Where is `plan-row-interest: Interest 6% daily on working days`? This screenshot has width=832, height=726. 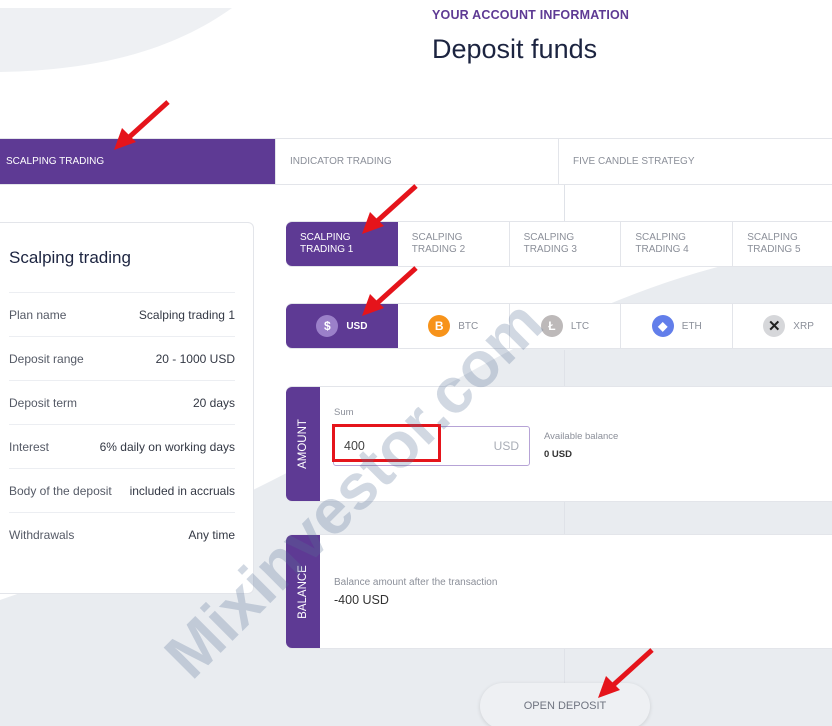 plan-row-interest: Interest 6% daily on working days is located at coordinates (122, 446).